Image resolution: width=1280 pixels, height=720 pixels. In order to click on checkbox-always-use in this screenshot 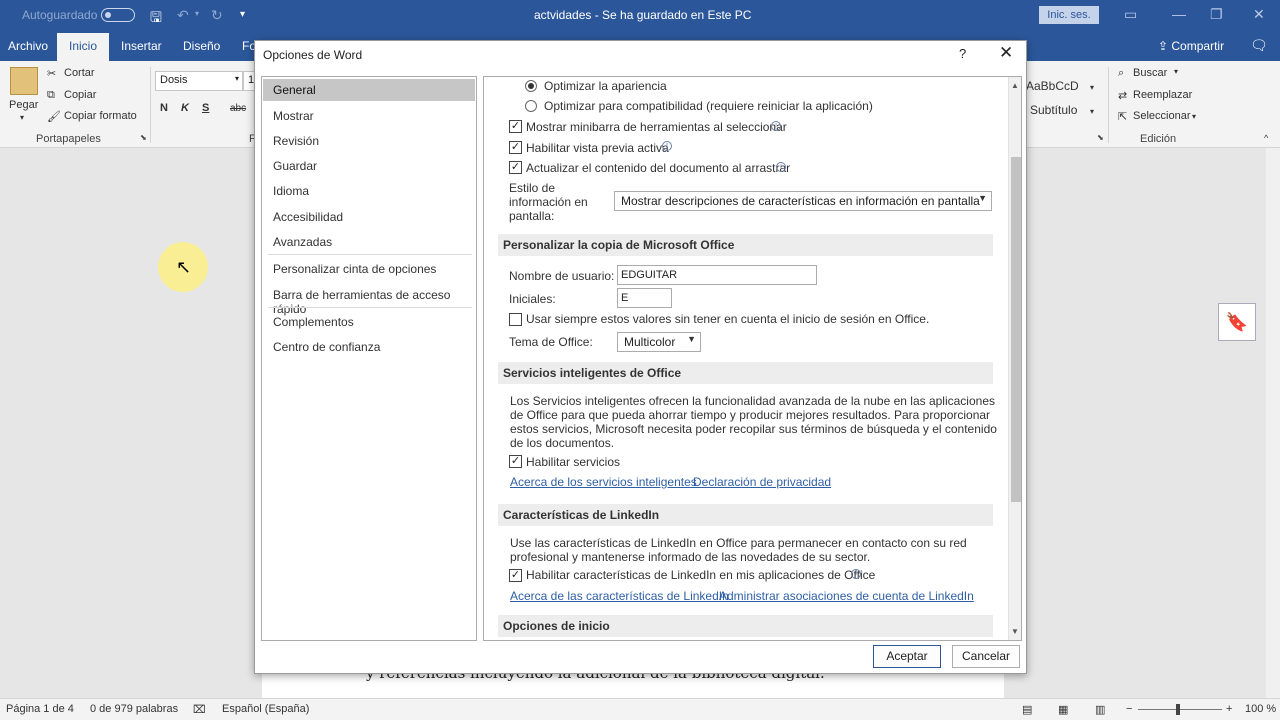, I will do `click(515, 319)`.